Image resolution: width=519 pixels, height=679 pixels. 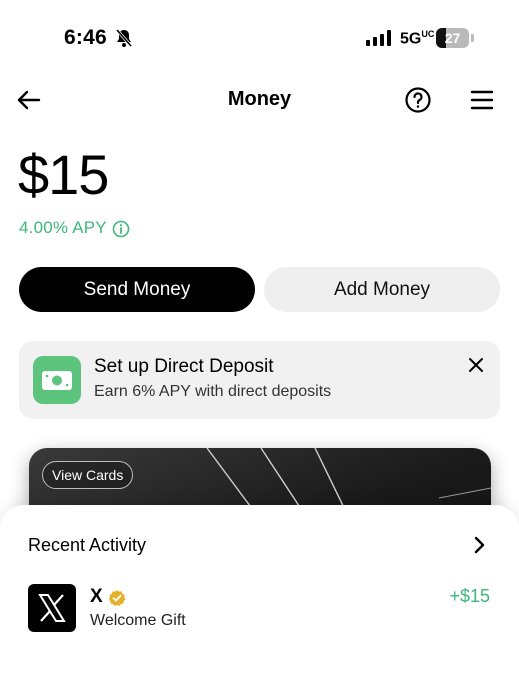 I want to click on activity-amount: +$15, so click(x=469, y=596).